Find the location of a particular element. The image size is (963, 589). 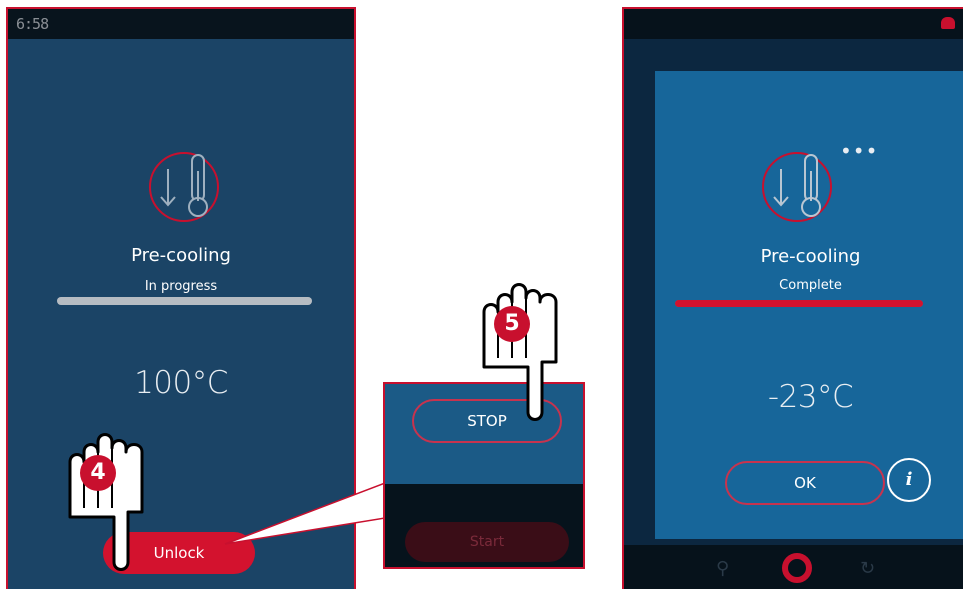

more-dots-icon: ••• is located at coordinates (859, 151).